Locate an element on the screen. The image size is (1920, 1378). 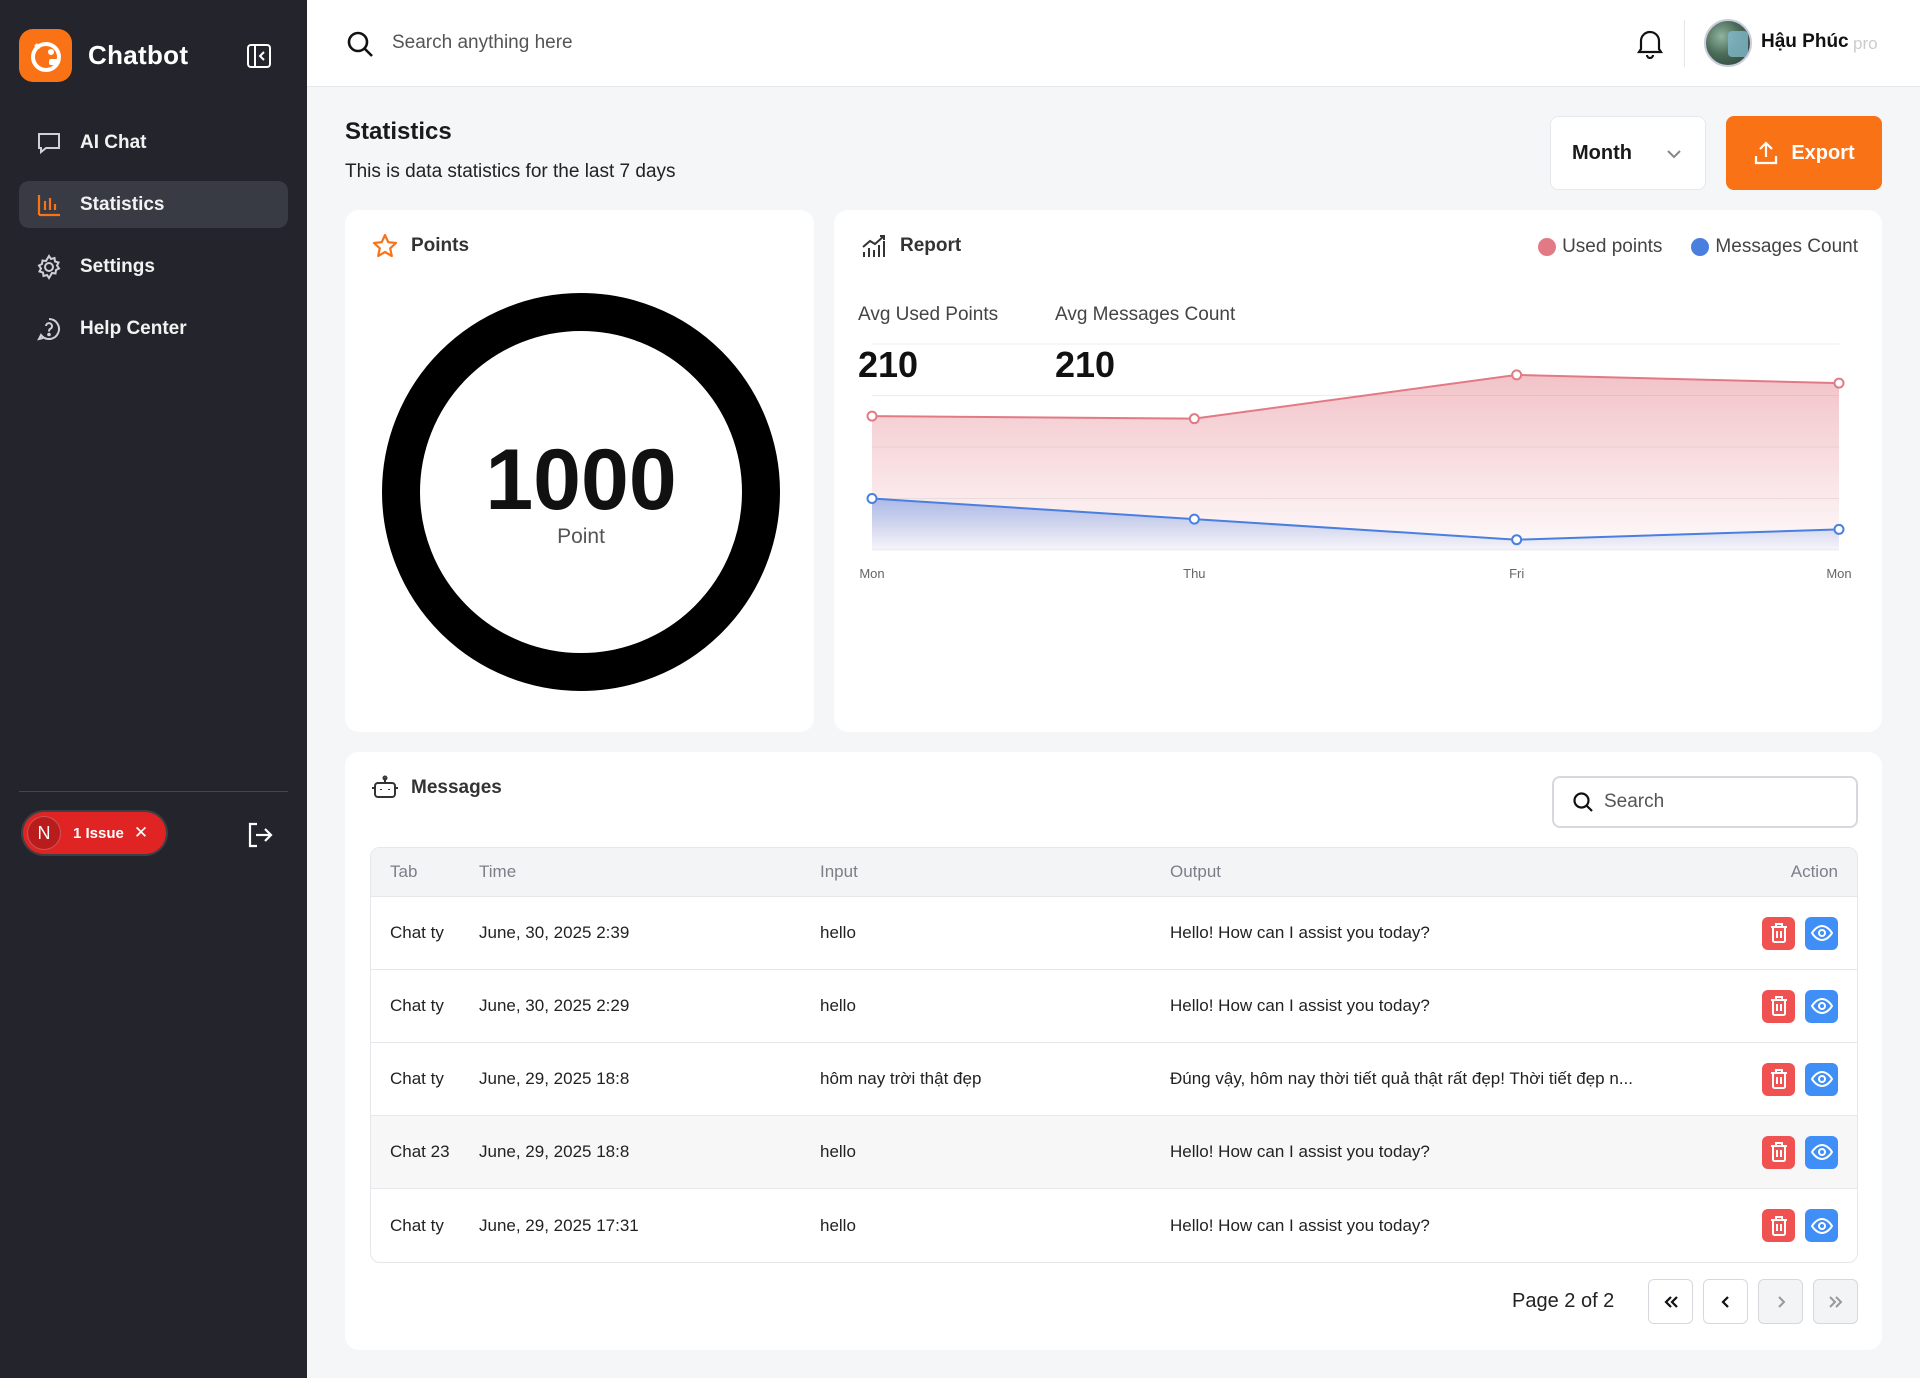
data-point-used-points is located at coordinates (1839, 383).